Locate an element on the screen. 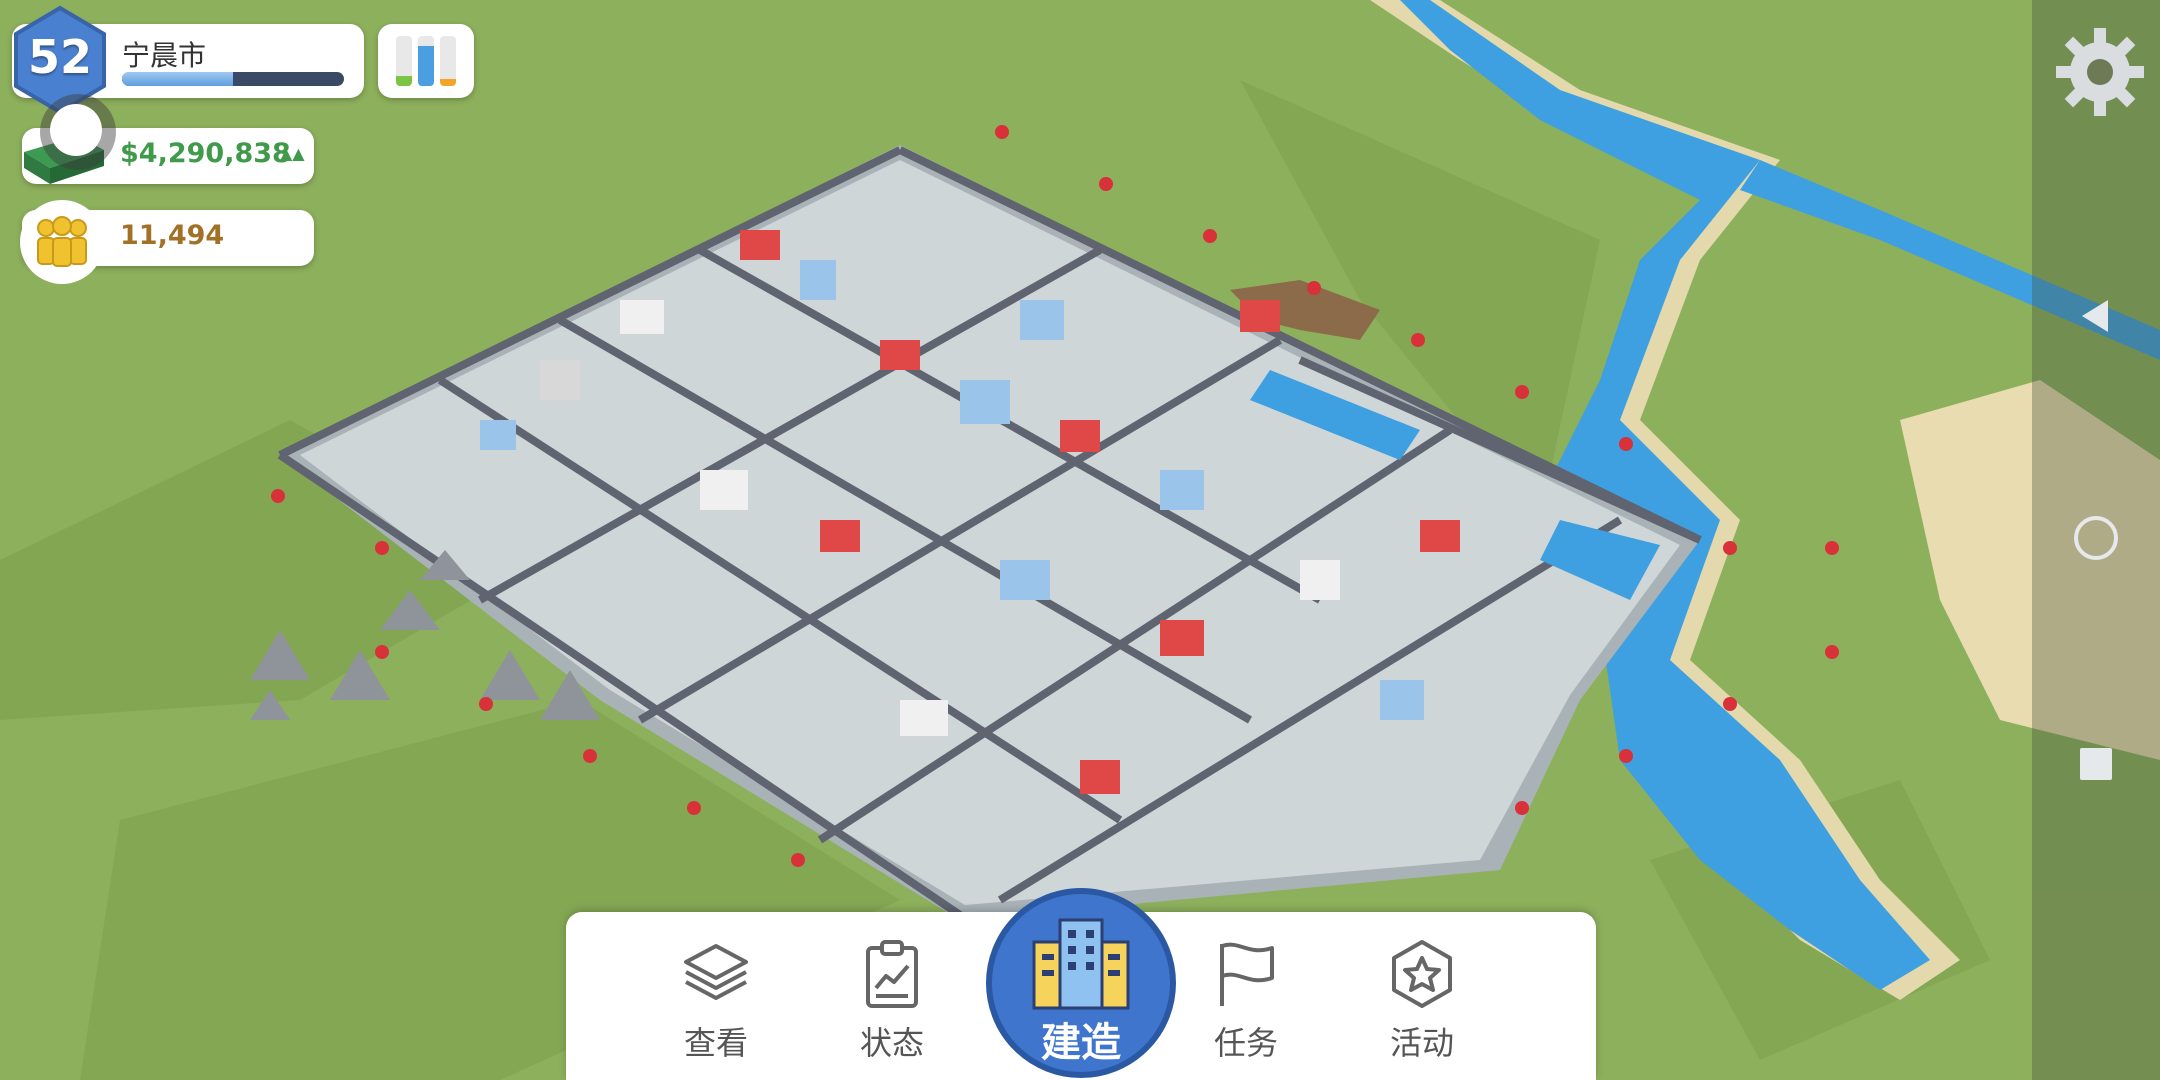  population-value: 11,494 is located at coordinates (172, 235).